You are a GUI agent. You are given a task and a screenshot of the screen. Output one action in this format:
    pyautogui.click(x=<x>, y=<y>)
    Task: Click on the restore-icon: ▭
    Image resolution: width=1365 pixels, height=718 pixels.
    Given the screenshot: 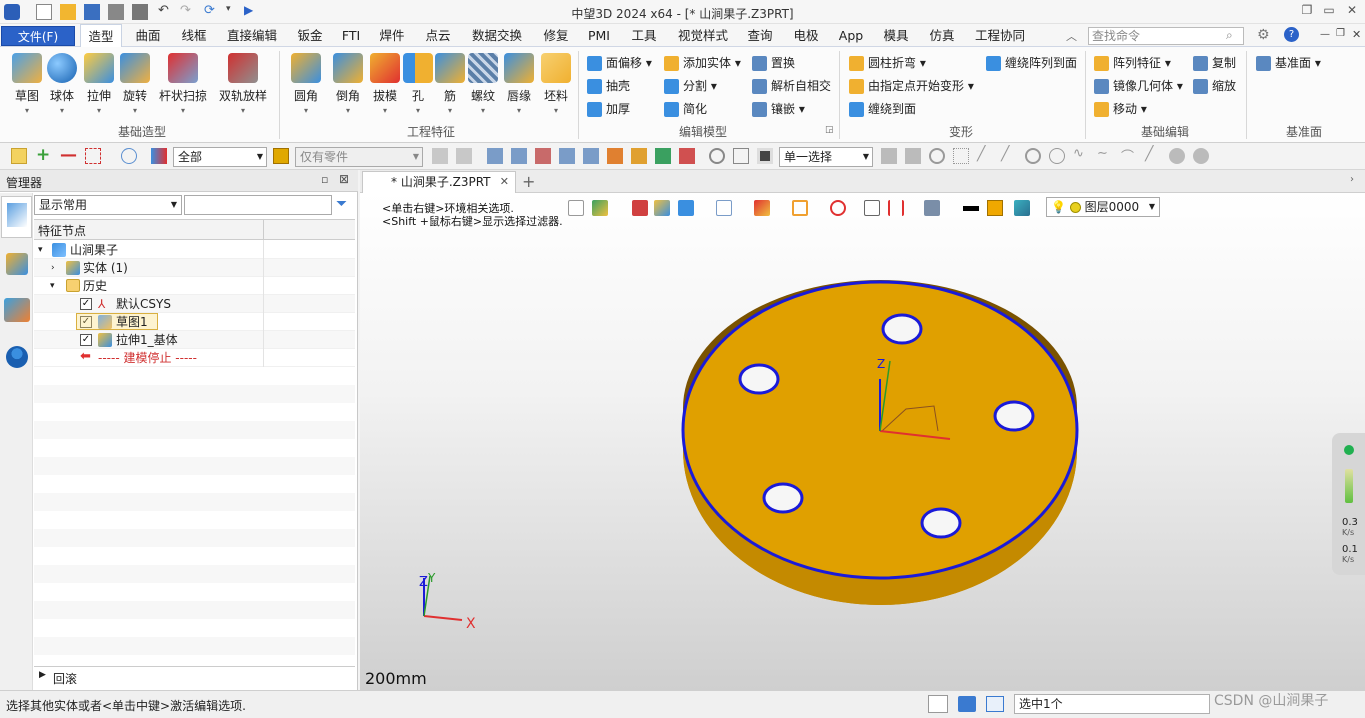 What is the action you would take?
    pyautogui.click(x=1329, y=11)
    